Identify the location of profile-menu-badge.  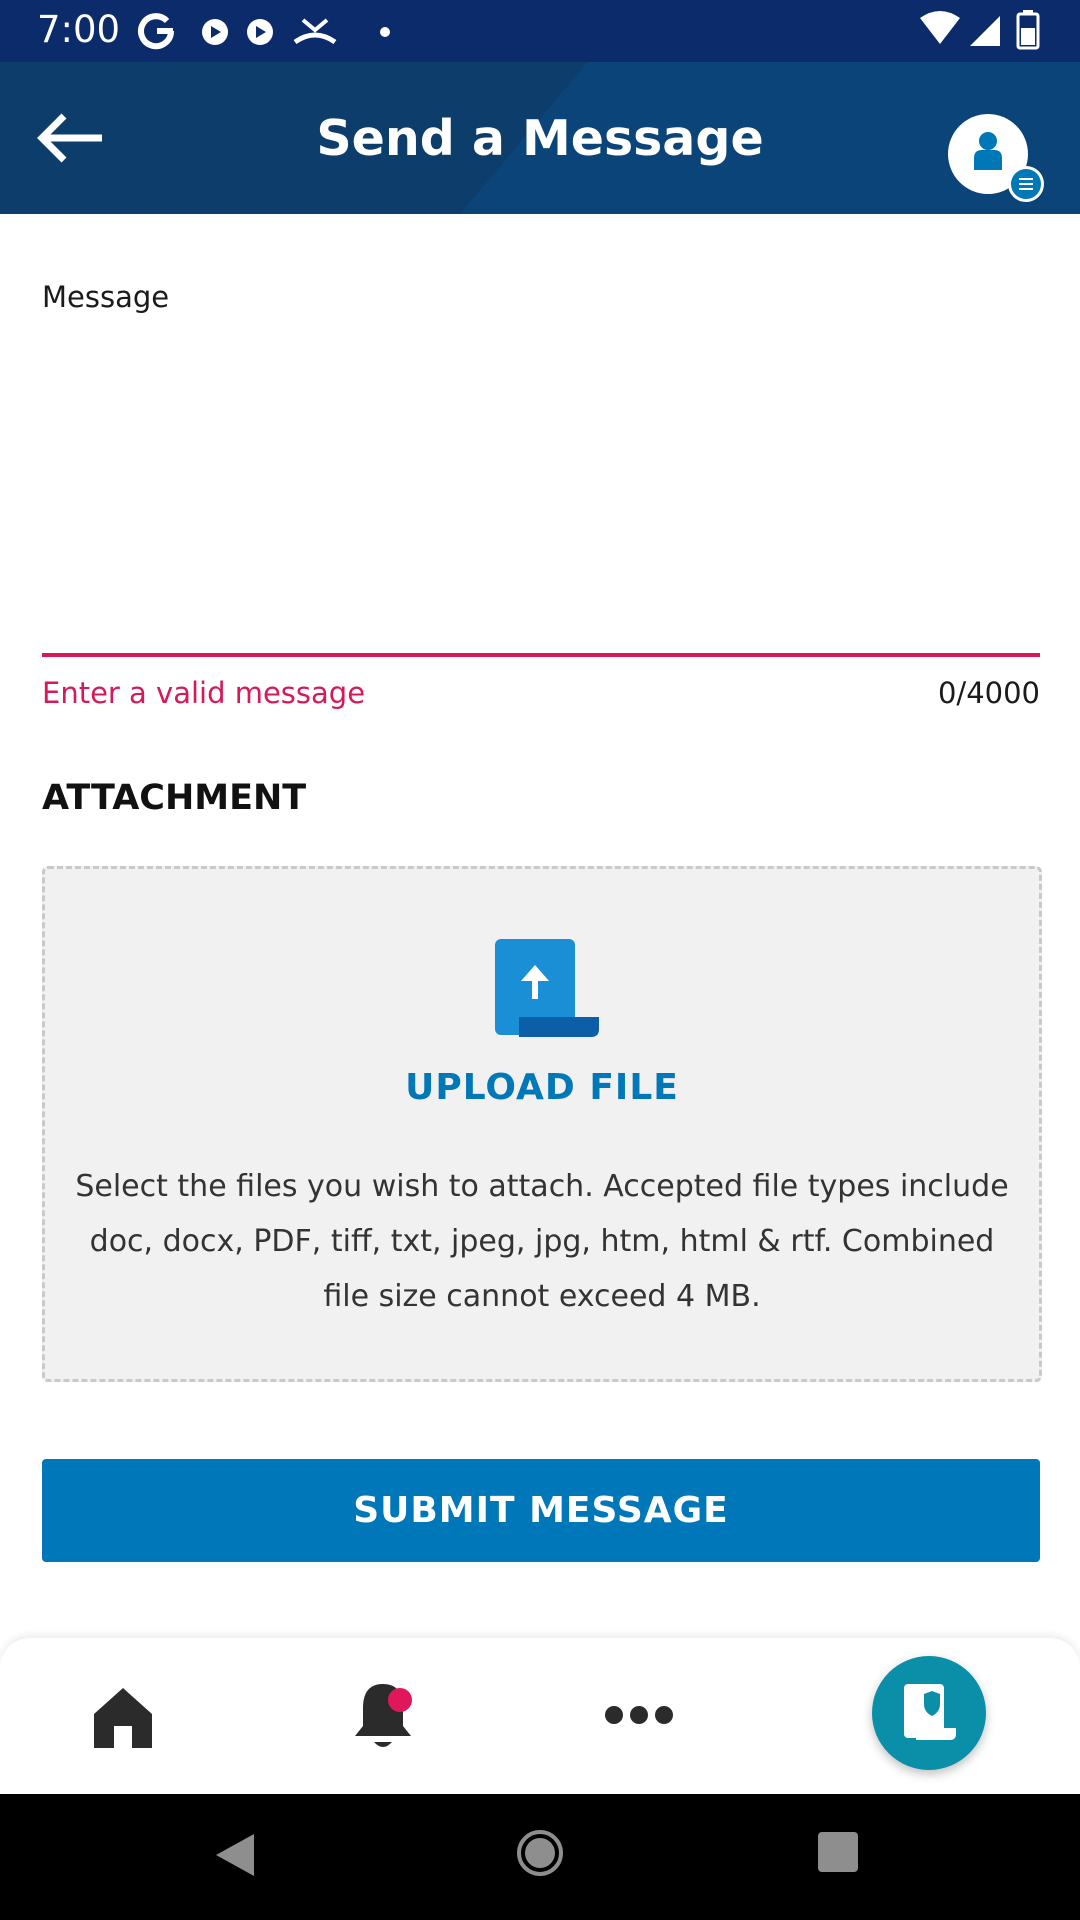
(1026, 184).